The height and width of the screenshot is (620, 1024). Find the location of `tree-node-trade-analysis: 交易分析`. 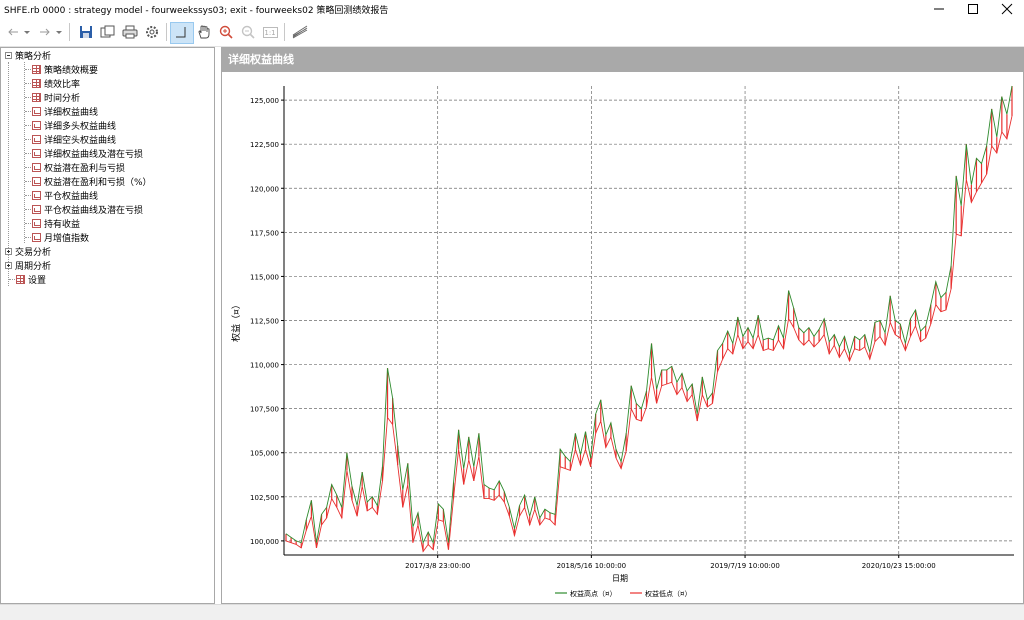

tree-node-trade-analysis: 交易分析 is located at coordinates (28, 251).